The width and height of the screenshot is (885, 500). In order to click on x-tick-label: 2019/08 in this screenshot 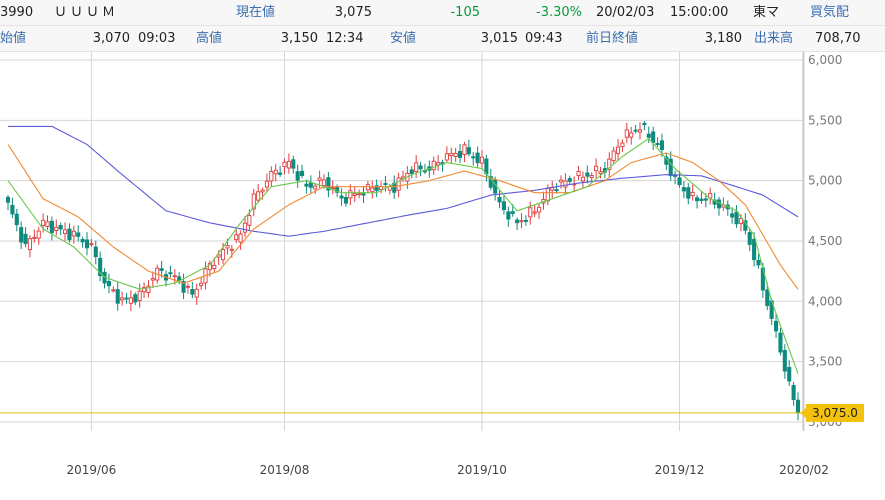, I will do `click(285, 470)`.